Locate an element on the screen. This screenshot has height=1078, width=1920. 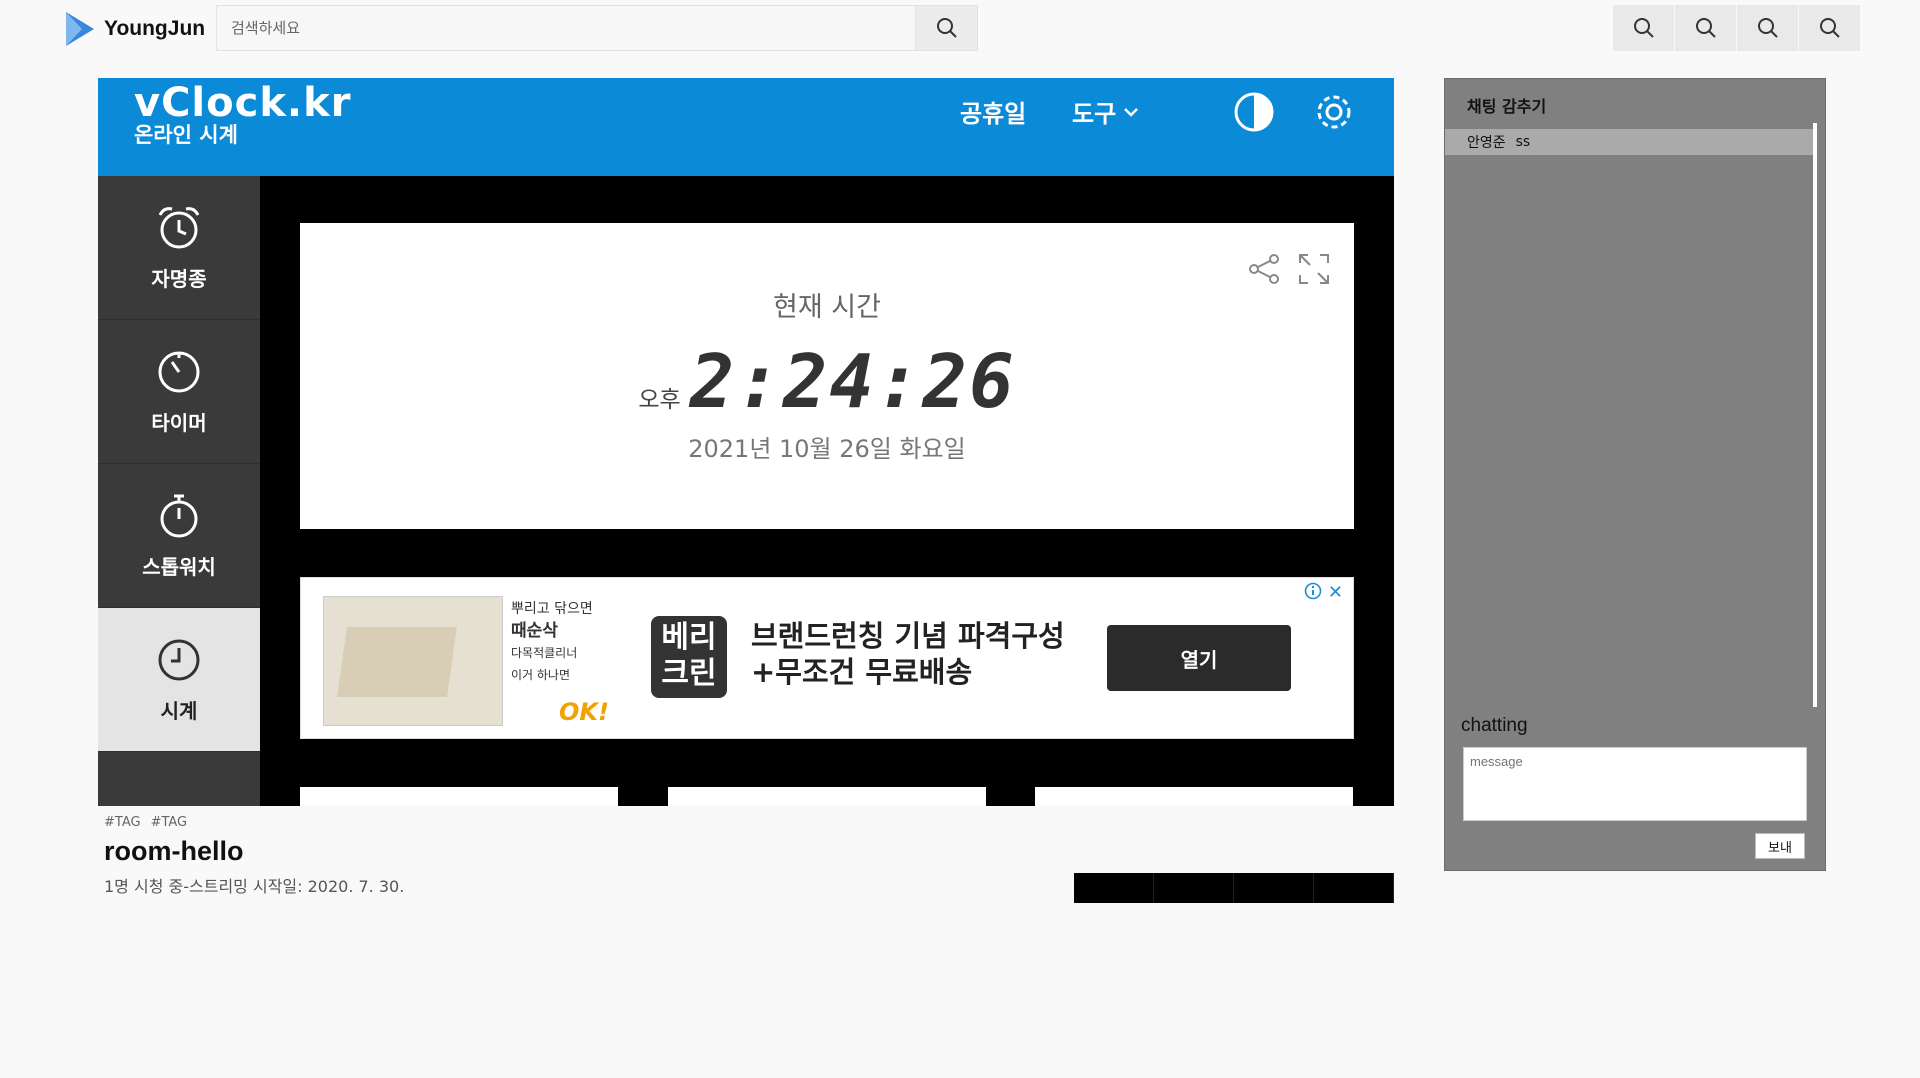
clock-date: 2021년 10월 26일 화요일 is located at coordinates (827, 449).